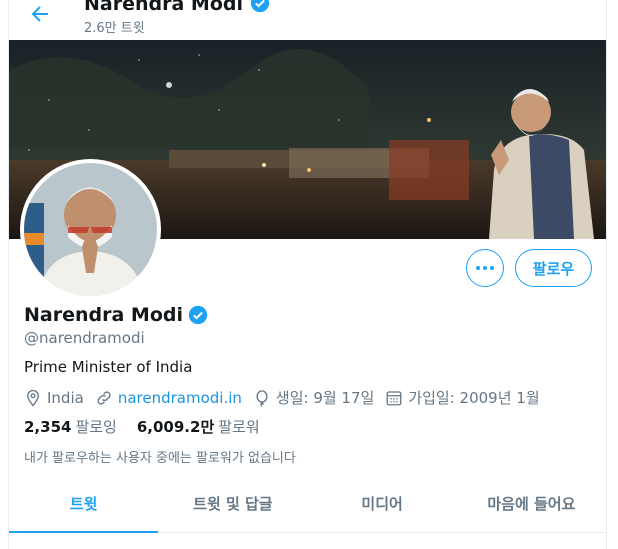 The width and height of the screenshot is (618, 549). Describe the element at coordinates (313, 397) in the screenshot. I see `birthday: 생일: 9월 17일` at that location.